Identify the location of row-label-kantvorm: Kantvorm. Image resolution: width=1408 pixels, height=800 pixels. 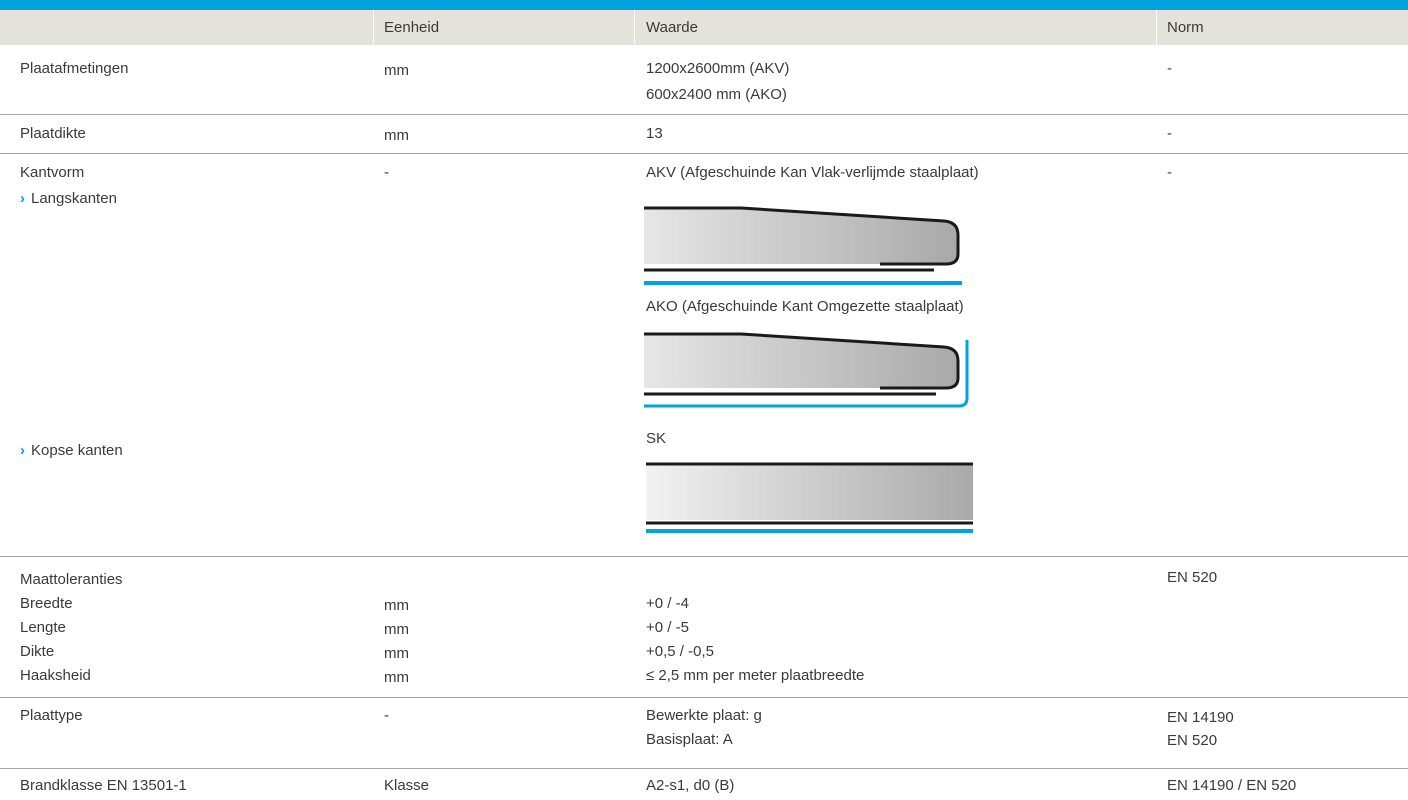
(52, 172).